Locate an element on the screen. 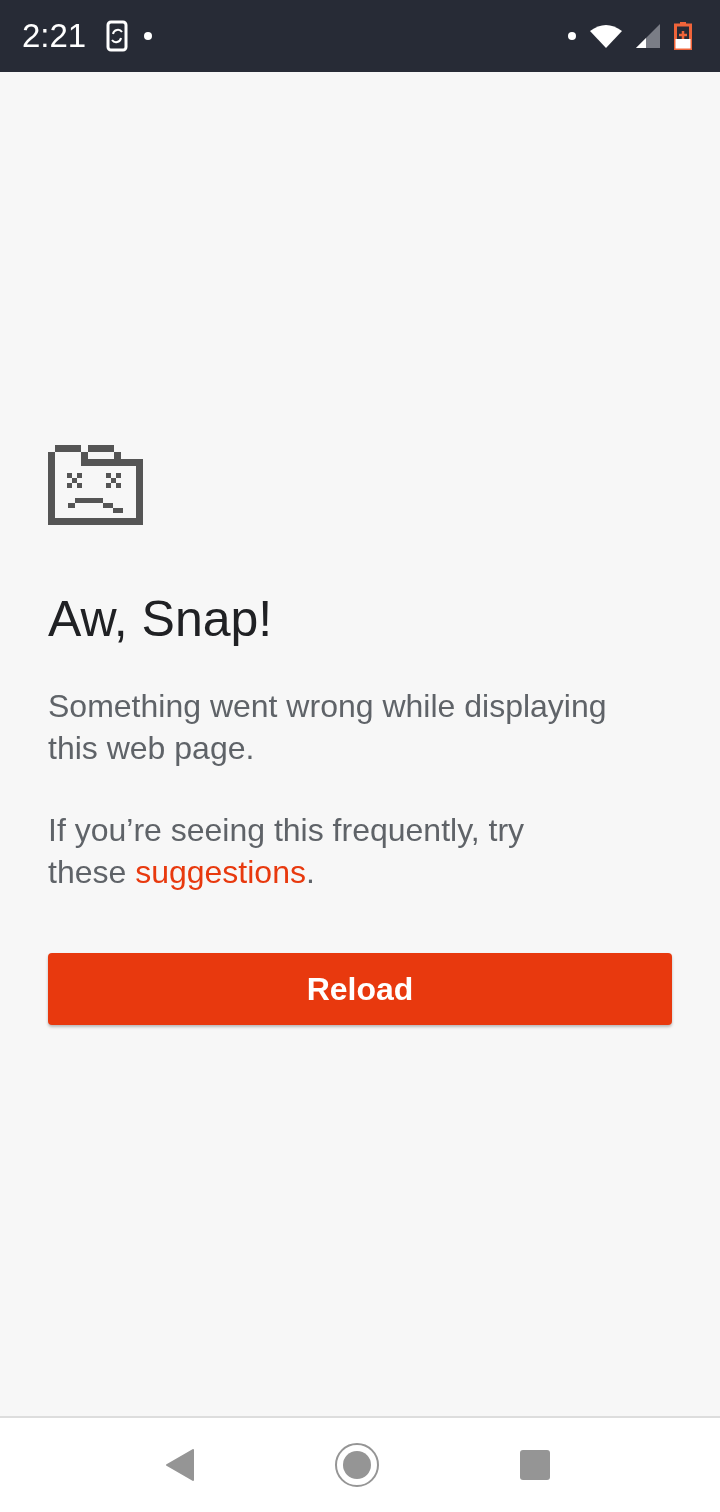 The width and height of the screenshot is (720, 1512). error-title: Aw, Snap! is located at coordinates (161, 619).